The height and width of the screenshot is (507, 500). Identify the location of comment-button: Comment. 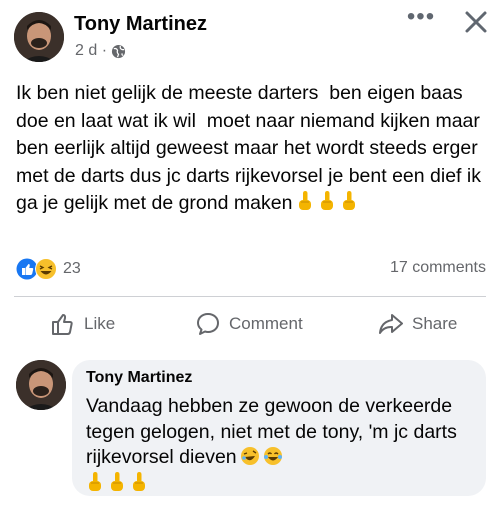
(249, 324).